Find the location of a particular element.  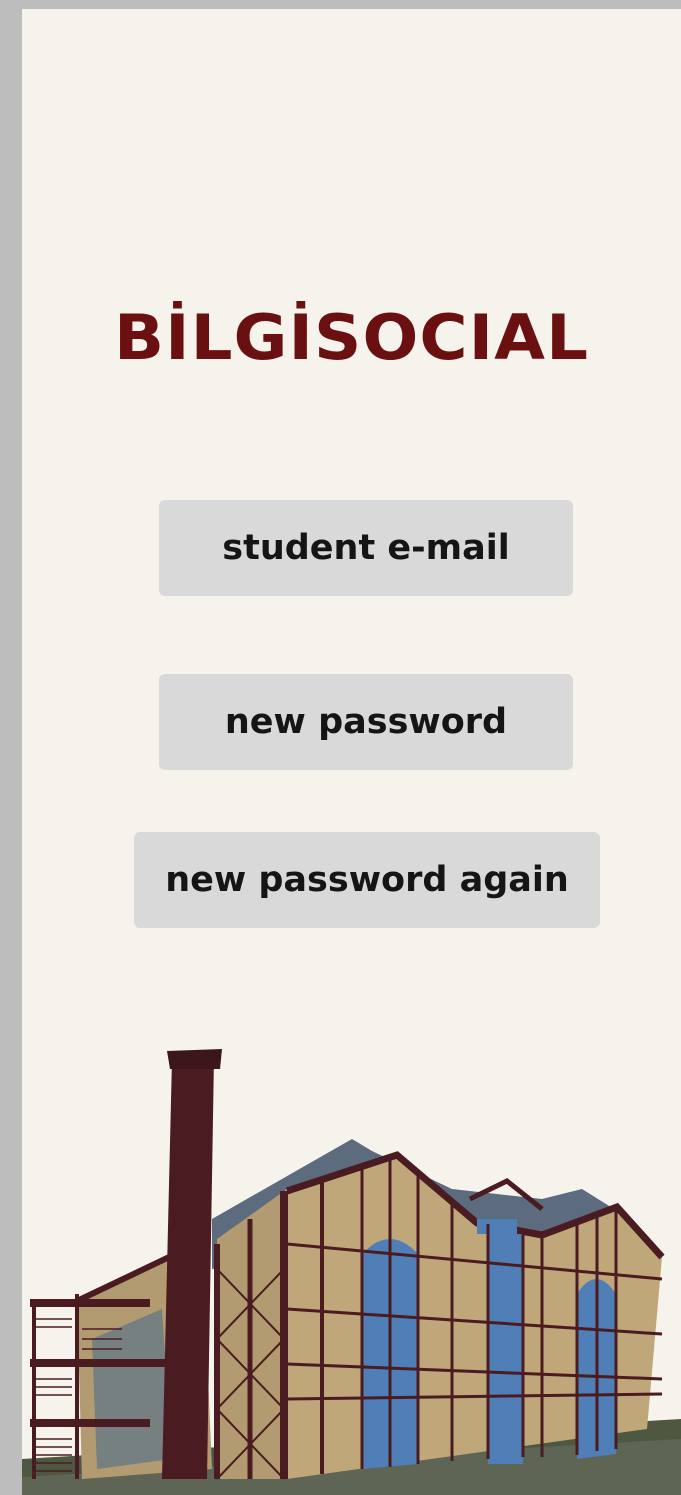

app-logo: BİLGİSOCIAL is located at coordinates (351, 337).